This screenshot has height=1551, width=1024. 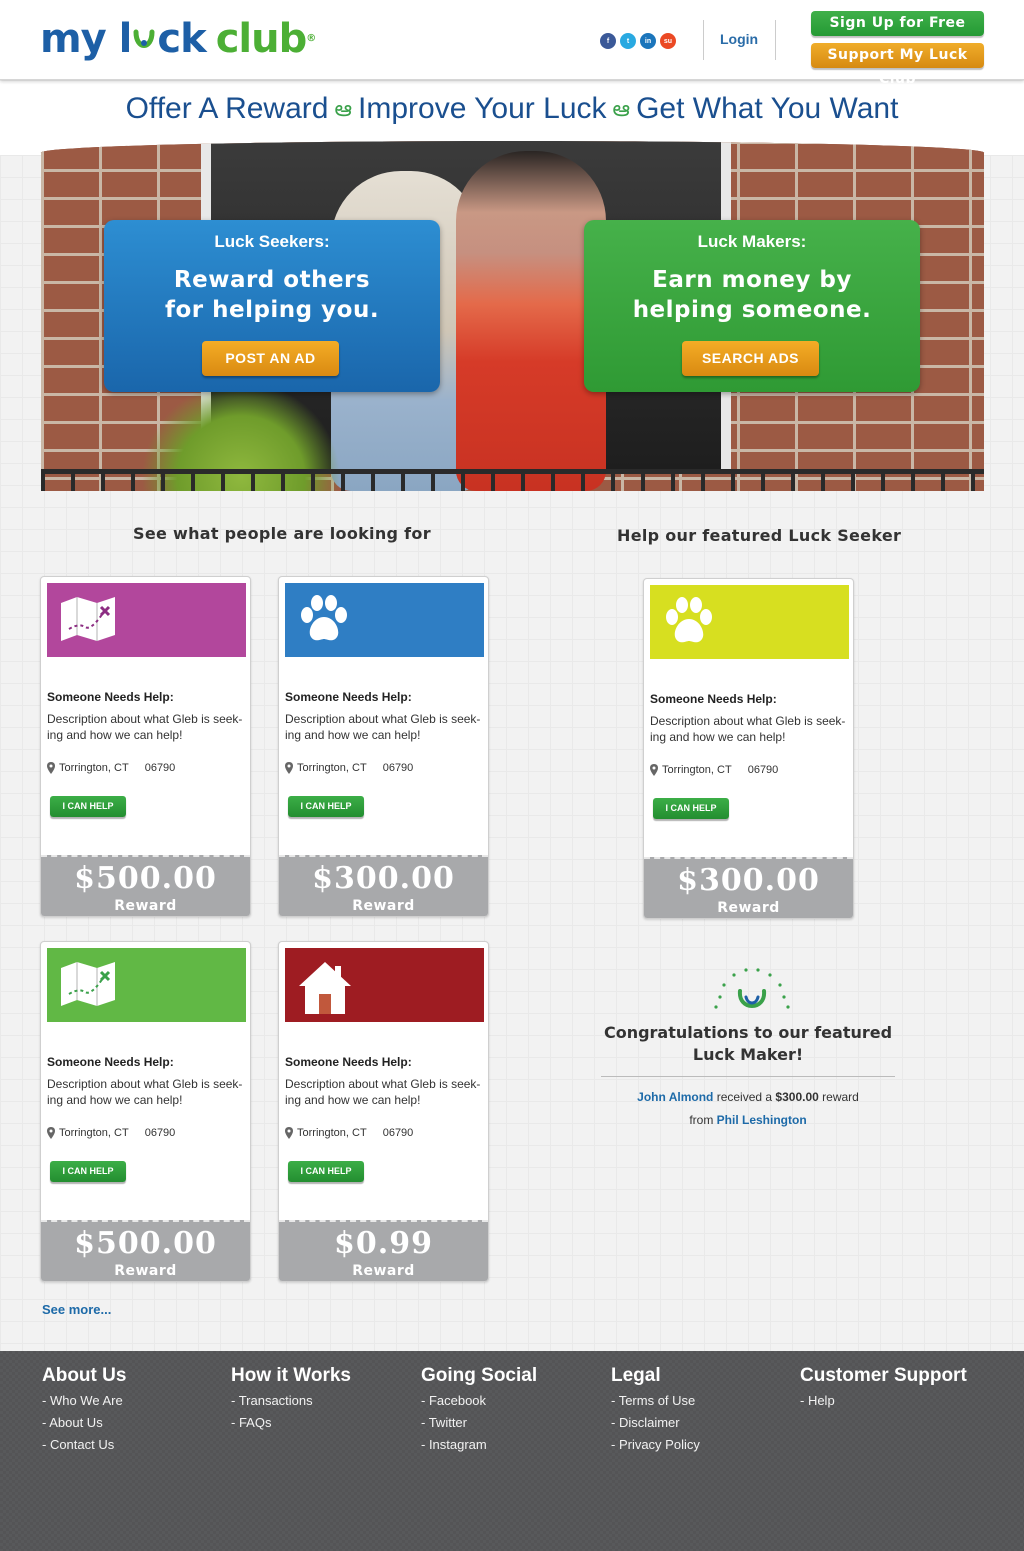 I want to click on section-title: Help our featured Luck Seeker, so click(x=759, y=535).